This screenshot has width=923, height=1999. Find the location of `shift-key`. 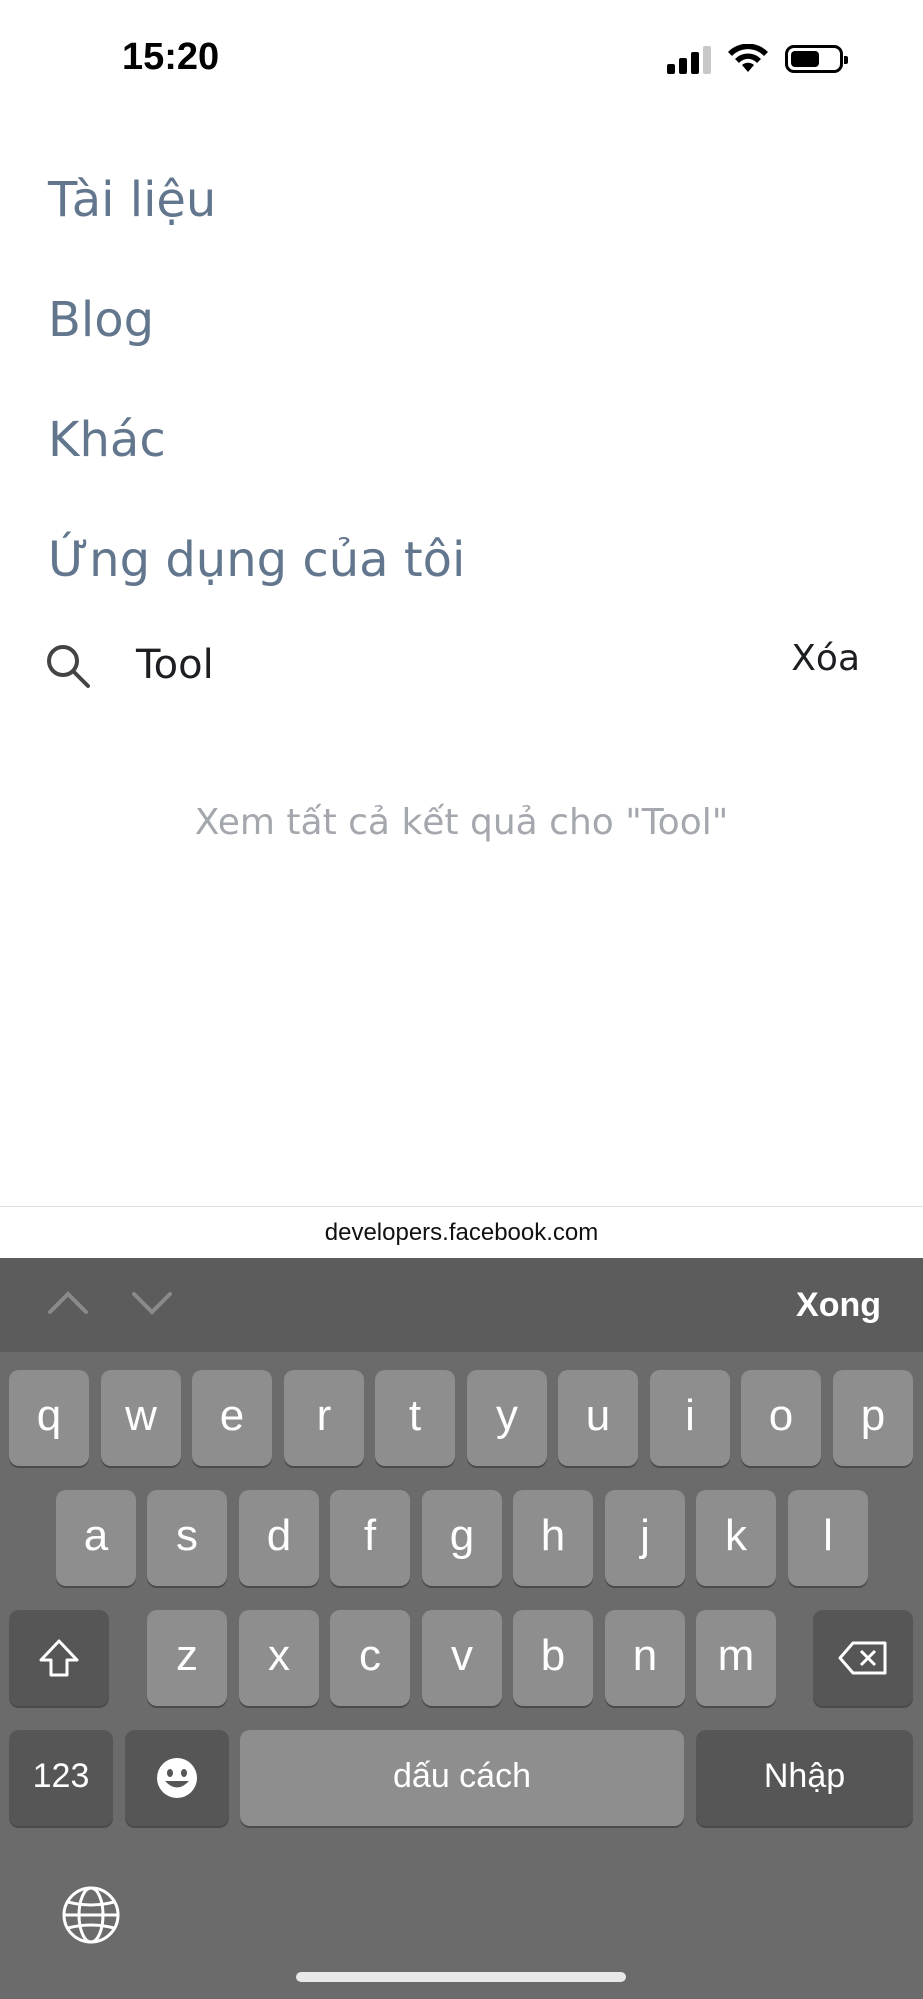

shift-key is located at coordinates (59, 1658).